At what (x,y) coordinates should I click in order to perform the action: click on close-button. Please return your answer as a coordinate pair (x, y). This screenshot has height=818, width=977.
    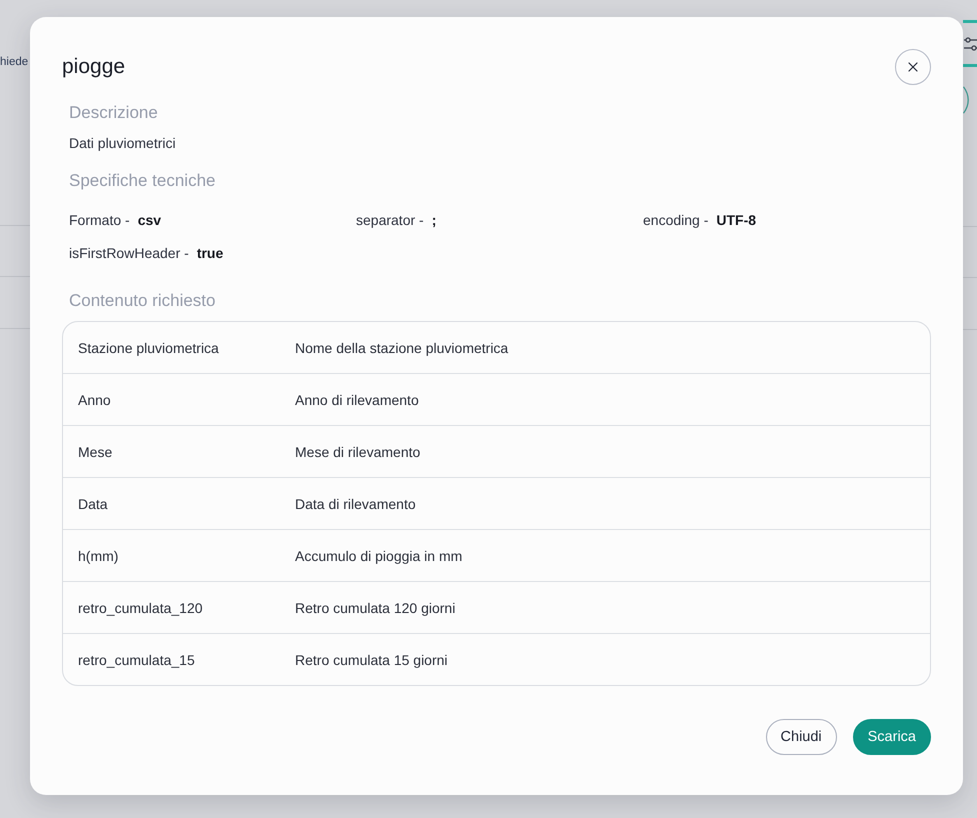
    Looking at the image, I should click on (913, 67).